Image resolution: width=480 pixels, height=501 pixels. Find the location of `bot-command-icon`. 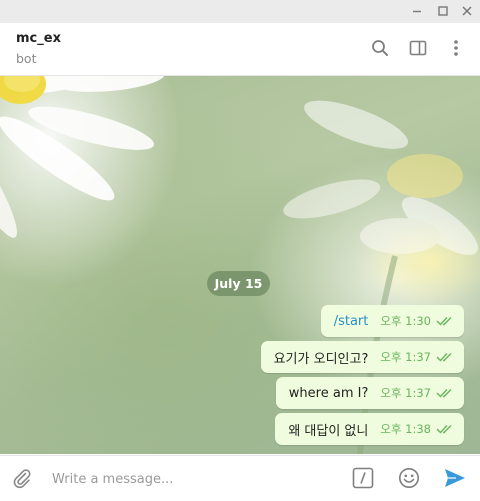

bot-command-icon is located at coordinates (363, 478).